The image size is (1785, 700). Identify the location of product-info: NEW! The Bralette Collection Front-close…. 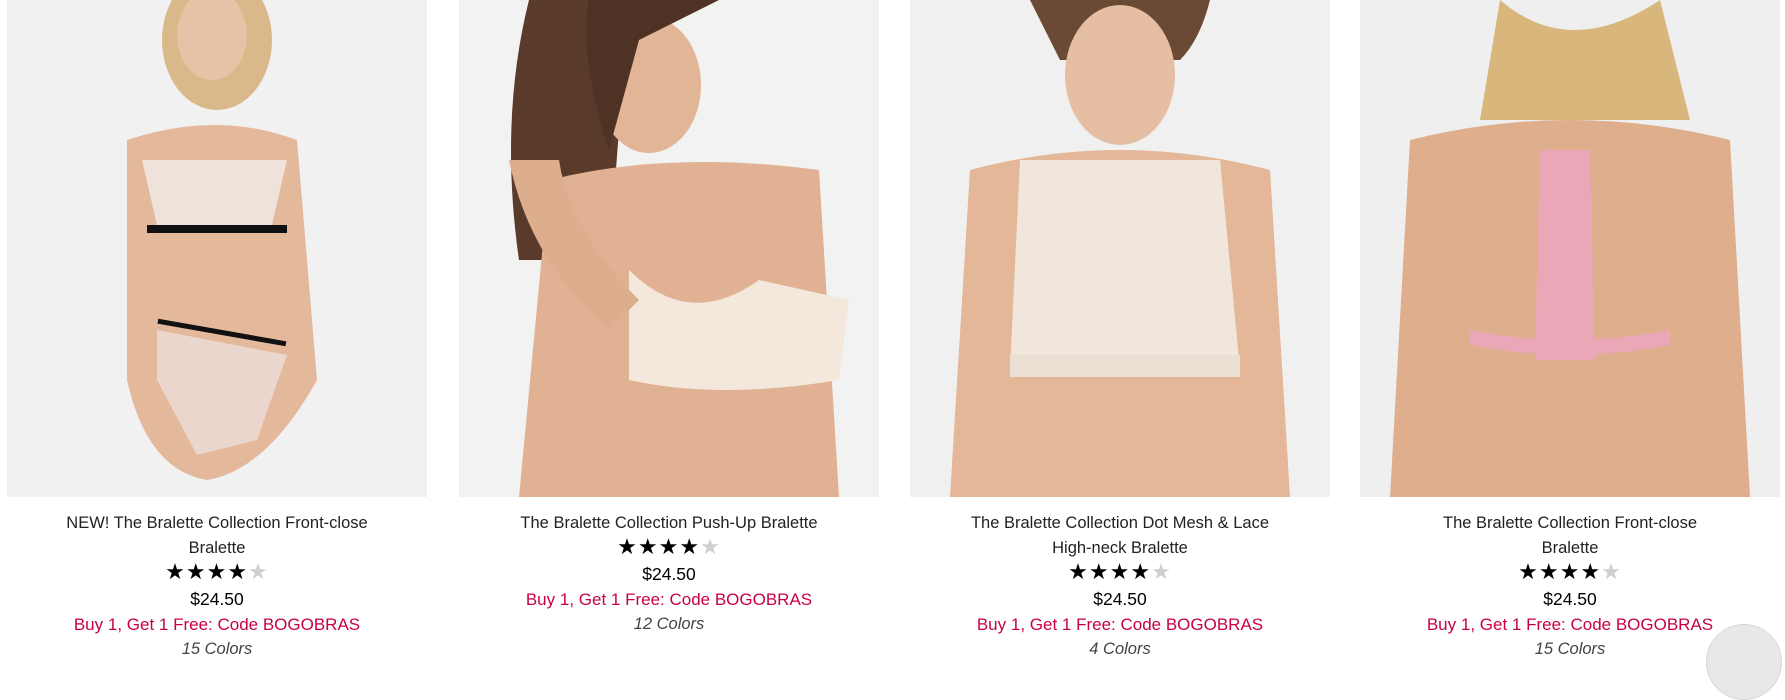
(217, 586).